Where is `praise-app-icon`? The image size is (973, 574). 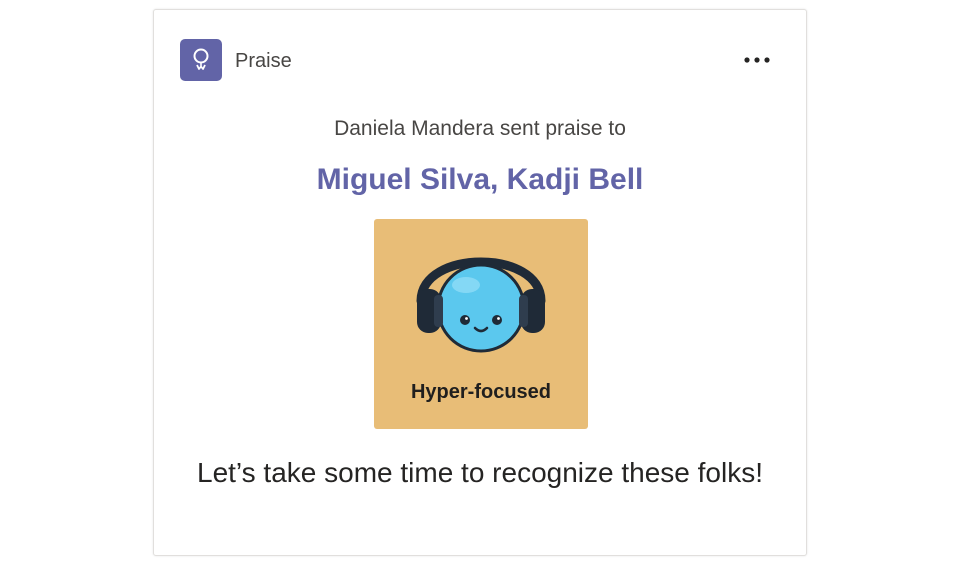
praise-app-icon is located at coordinates (201, 60).